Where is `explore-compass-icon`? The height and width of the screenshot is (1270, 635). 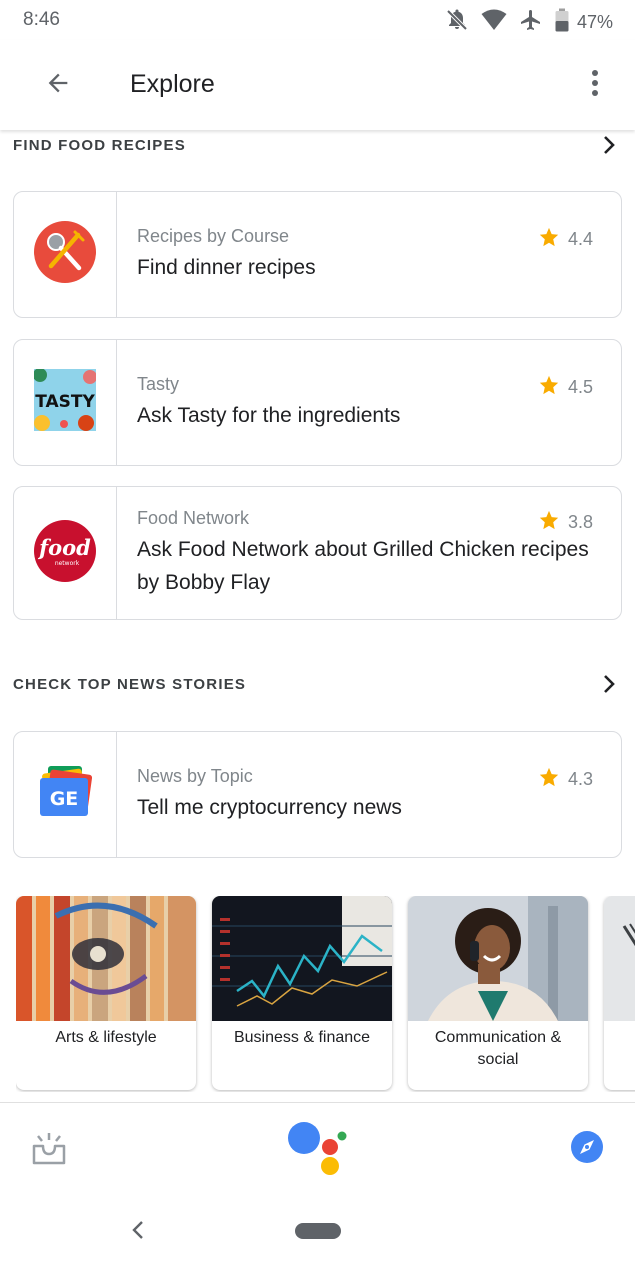 explore-compass-icon is located at coordinates (587, 1149).